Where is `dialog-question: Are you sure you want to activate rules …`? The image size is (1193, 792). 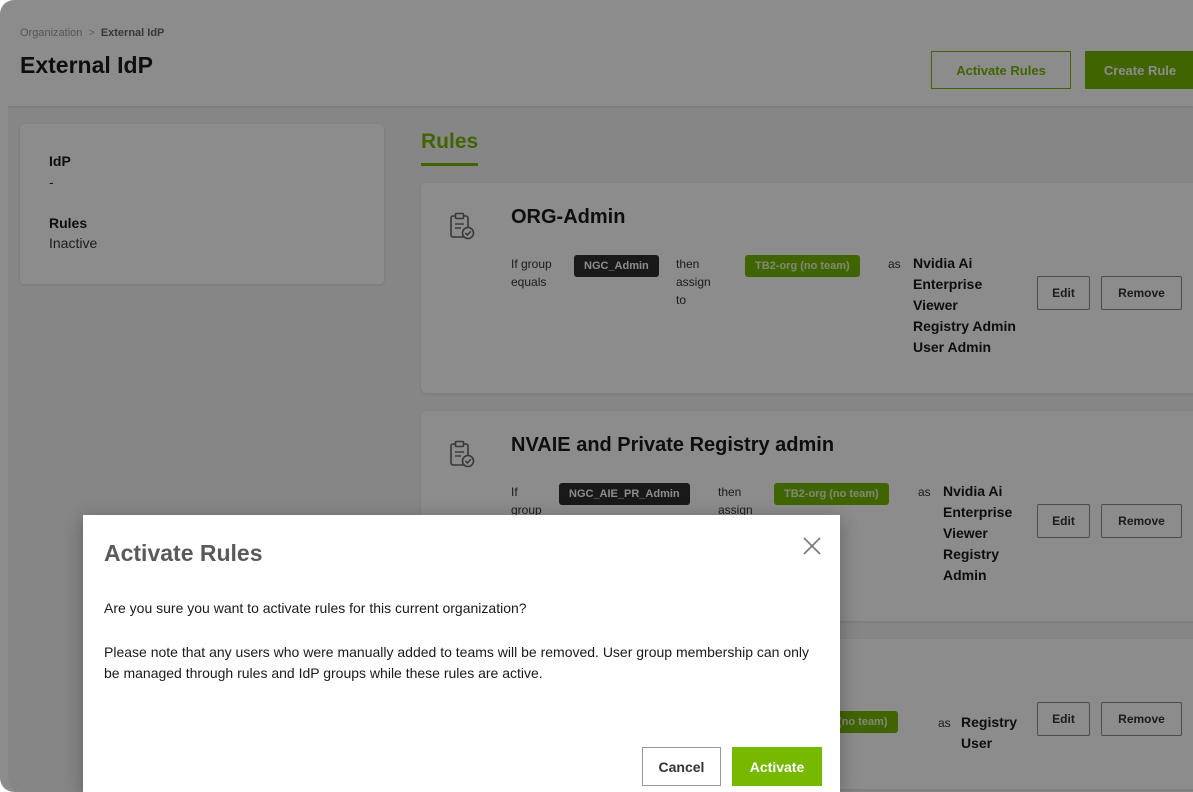
dialog-question: Are you sure you want to activate rules … is located at coordinates (315, 608).